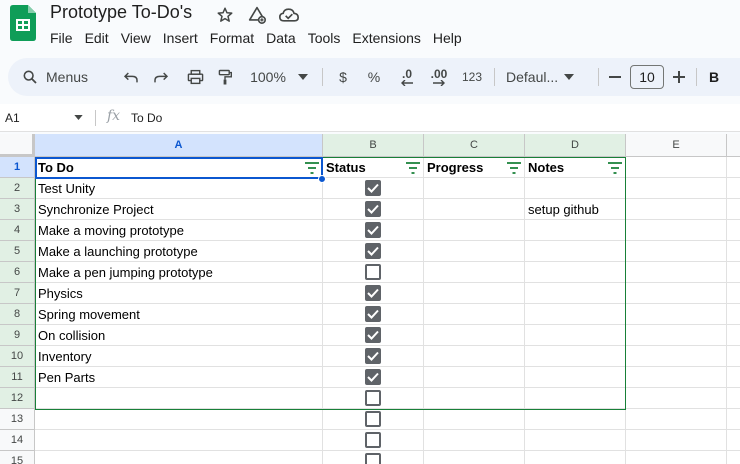  I want to click on redo-button, so click(161, 77).